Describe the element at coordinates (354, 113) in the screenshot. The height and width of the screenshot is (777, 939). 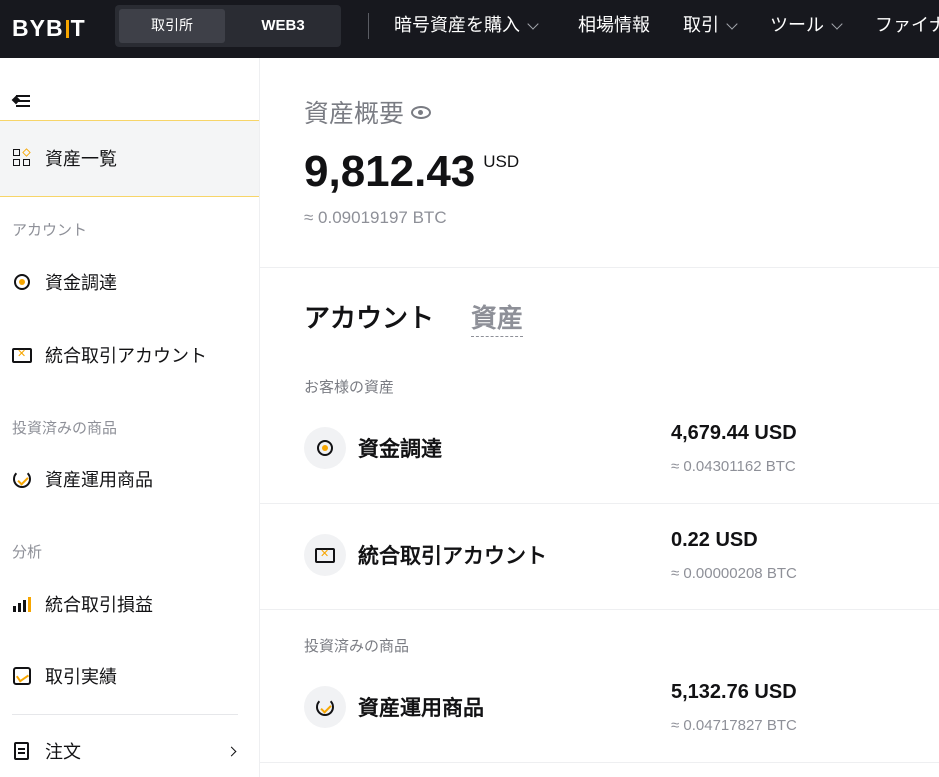
I see `asset-overview-label: 資産概要` at that location.